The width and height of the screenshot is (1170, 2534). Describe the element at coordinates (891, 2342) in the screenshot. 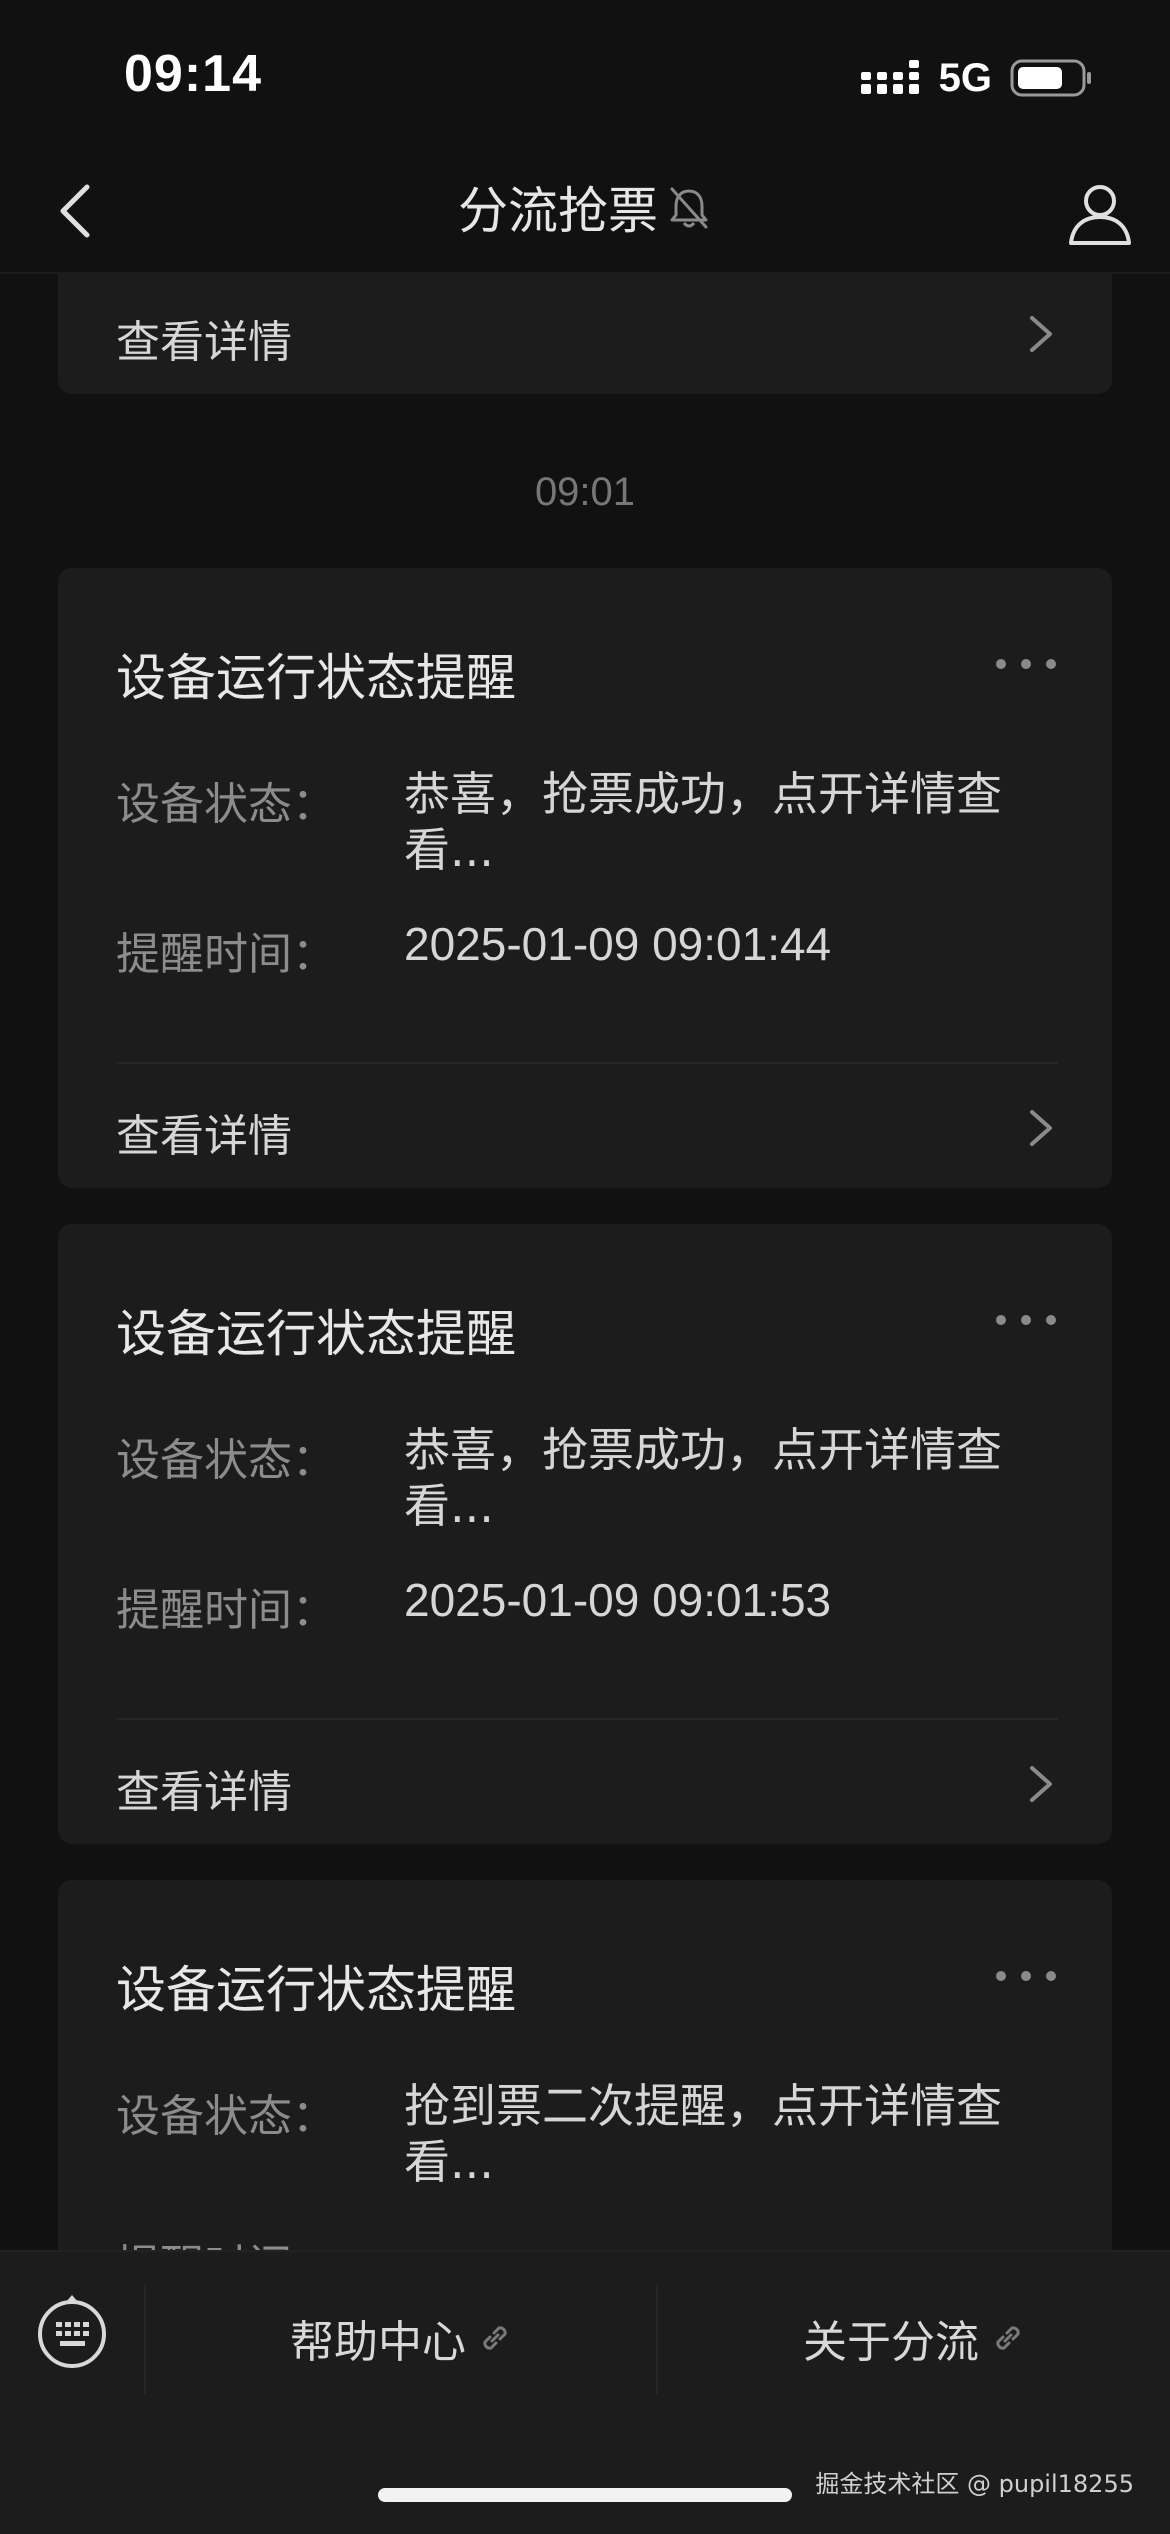

I see `menu-label: 关于分流` at that location.